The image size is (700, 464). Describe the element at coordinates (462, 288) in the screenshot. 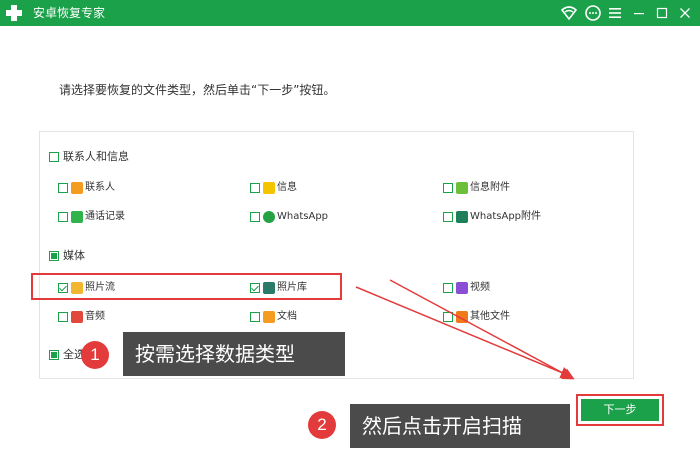

I see `video-icon` at that location.